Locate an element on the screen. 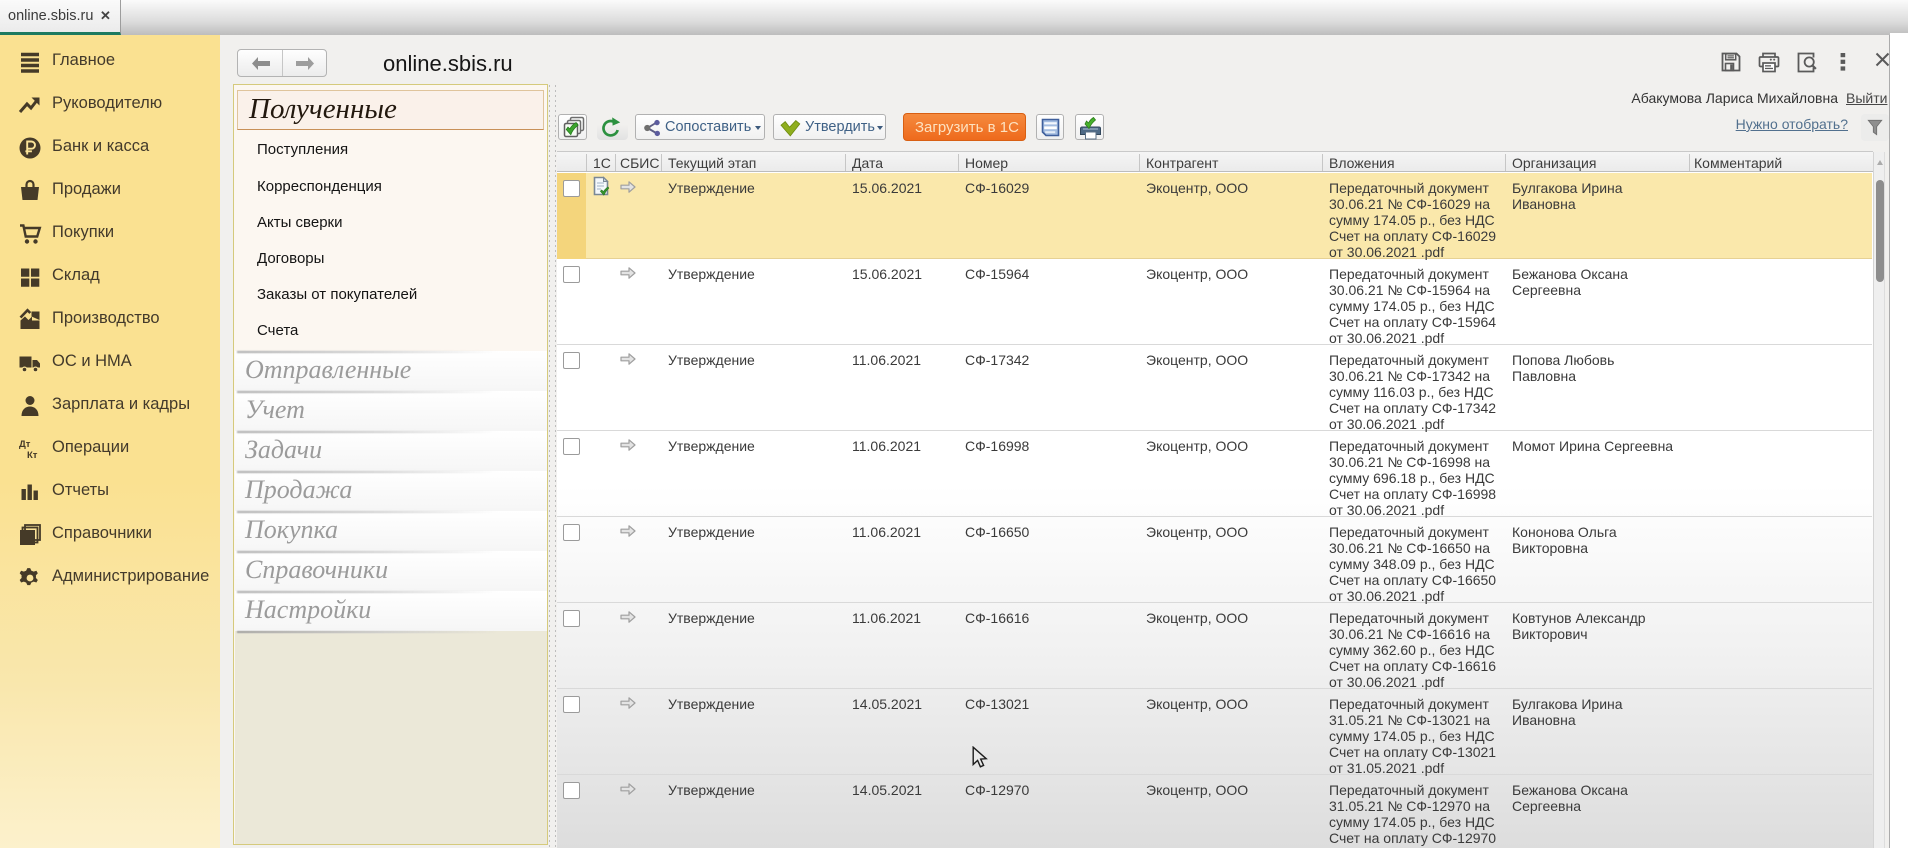 Image resolution: width=1908 pixels, height=848 pixels. svg-text: Дт is located at coordinates (25, 444).